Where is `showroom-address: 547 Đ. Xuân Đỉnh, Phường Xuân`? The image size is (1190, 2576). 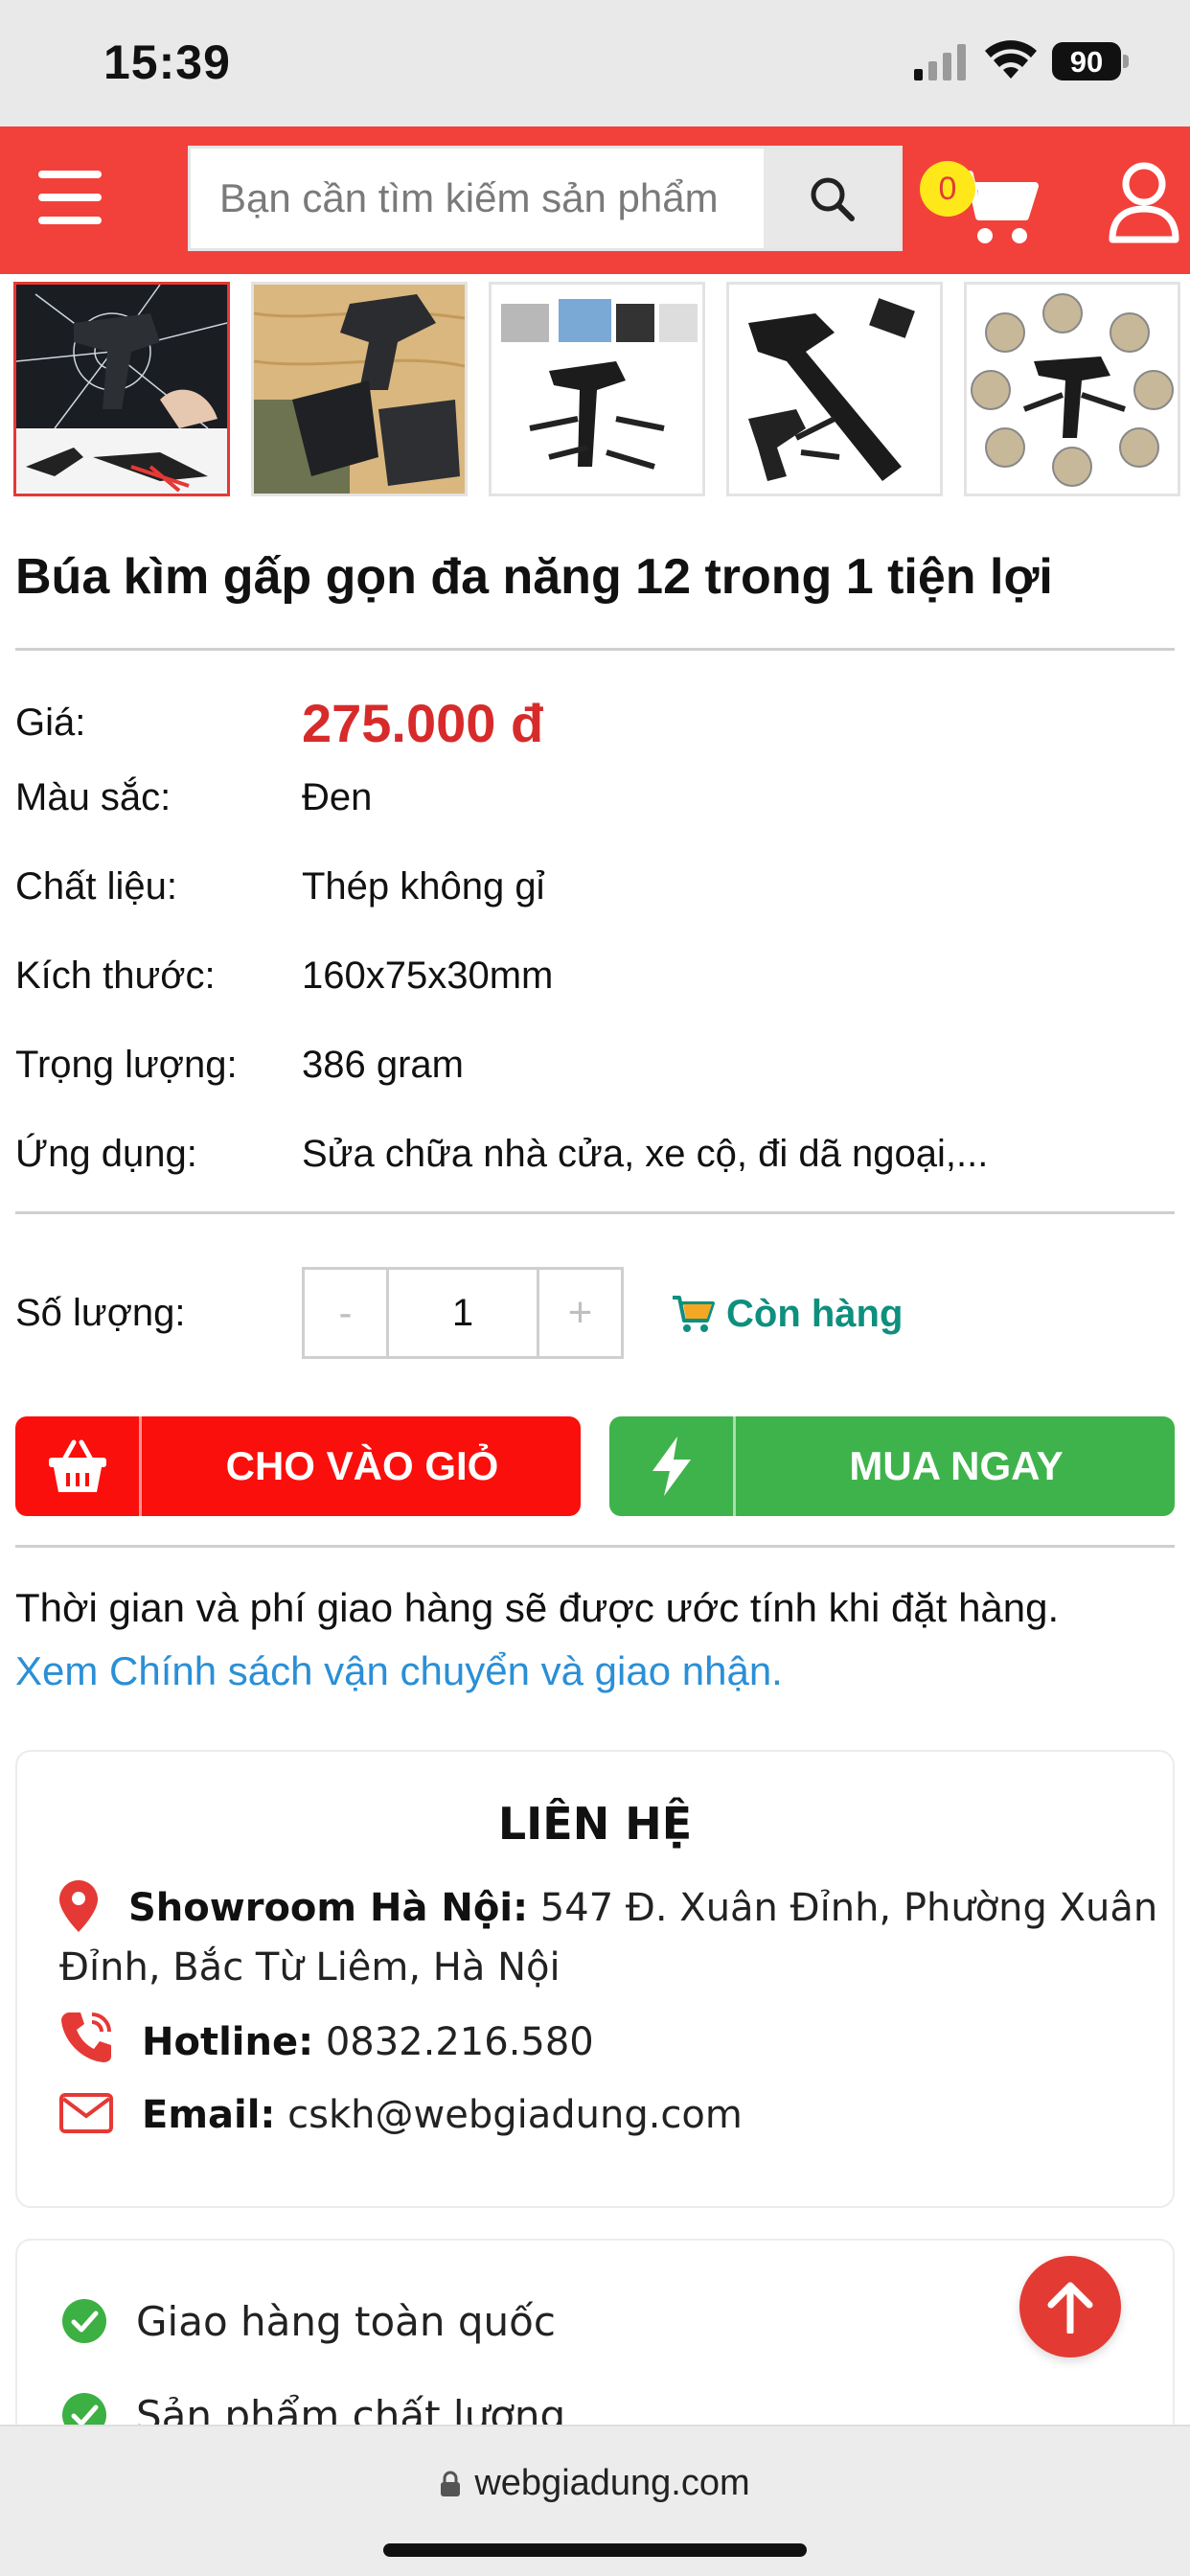
showroom-address: 547 Đ. Xuân Đỉnh, Phường Xuân is located at coordinates (849, 1908).